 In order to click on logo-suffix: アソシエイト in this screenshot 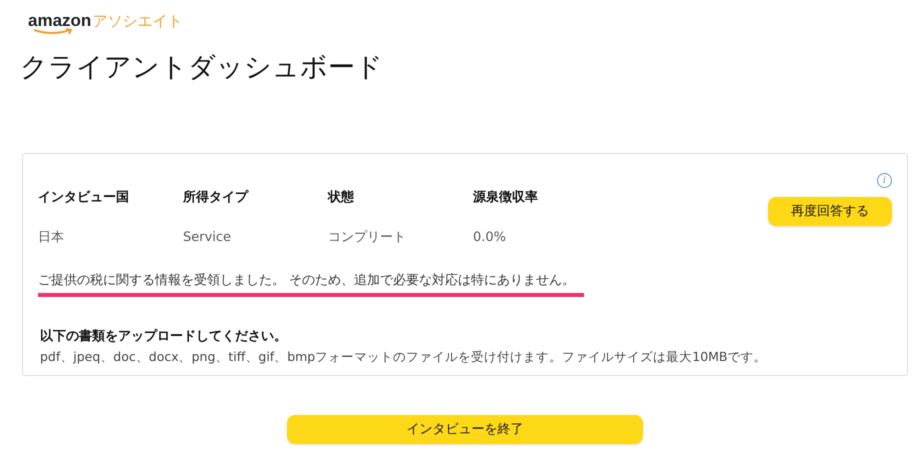, I will do `click(137, 21)`.